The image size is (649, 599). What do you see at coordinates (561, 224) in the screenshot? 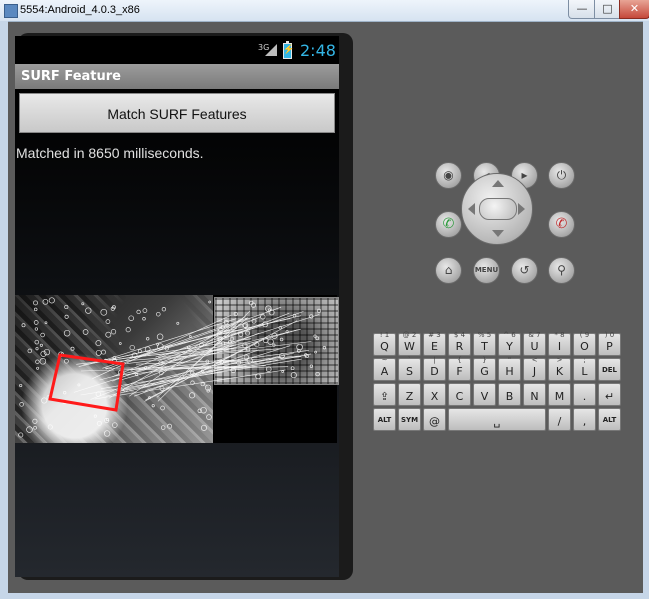
I see `end-call-button: ✆` at bounding box center [561, 224].